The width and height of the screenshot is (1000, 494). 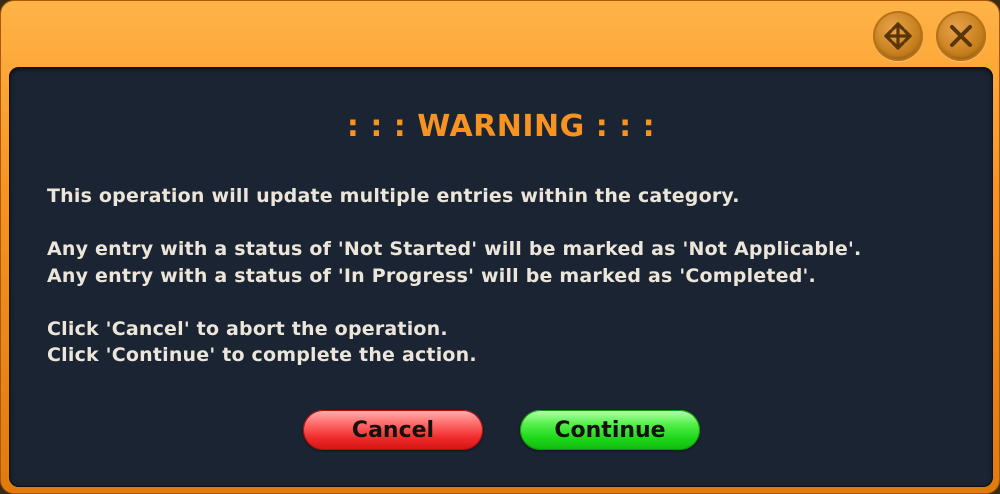 I want to click on close-icon, so click(x=961, y=36).